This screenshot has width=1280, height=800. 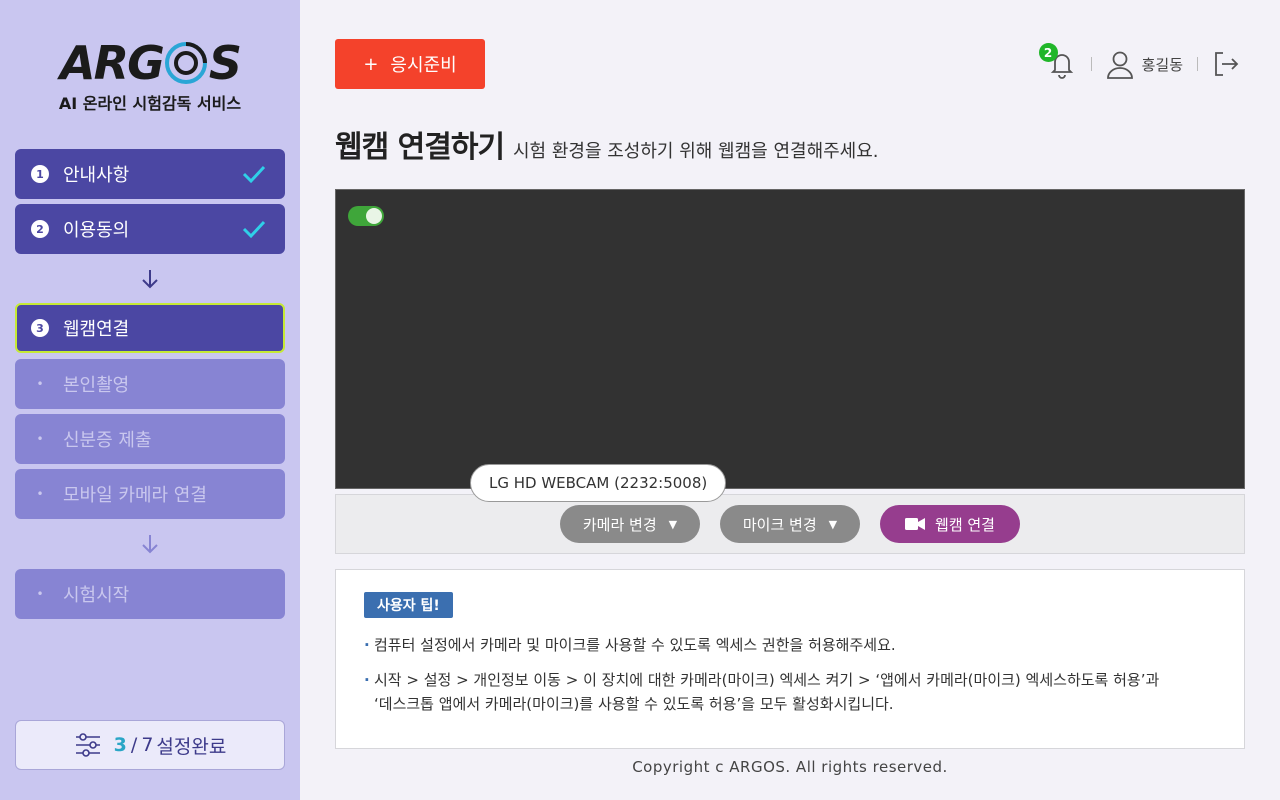 What do you see at coordinates (1048, 52) in the screenshot?
I see `notification-badge: 2` at bounding box center [1048, 52].